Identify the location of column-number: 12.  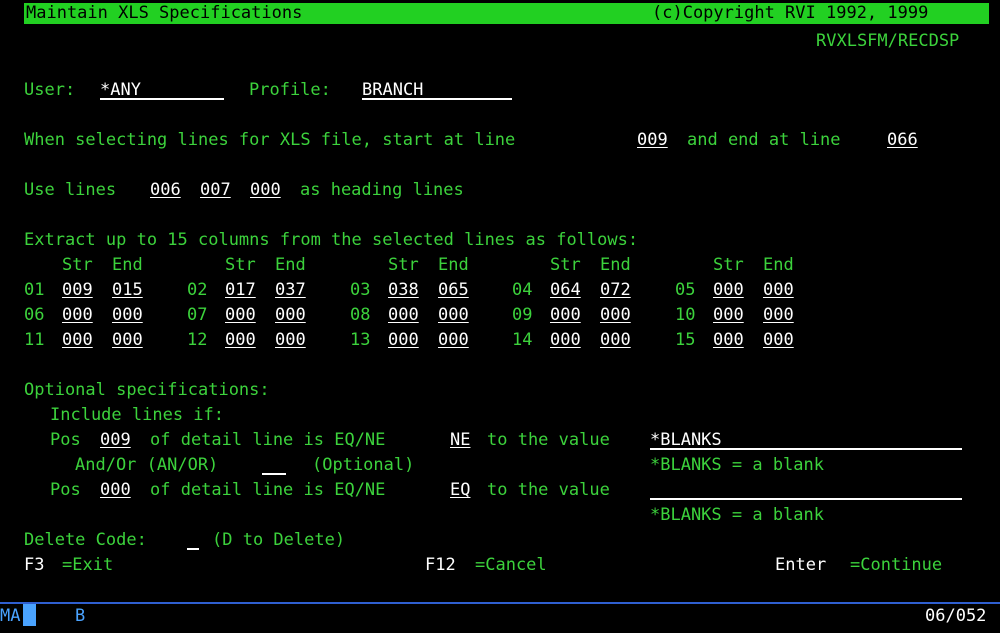
(197, 340).